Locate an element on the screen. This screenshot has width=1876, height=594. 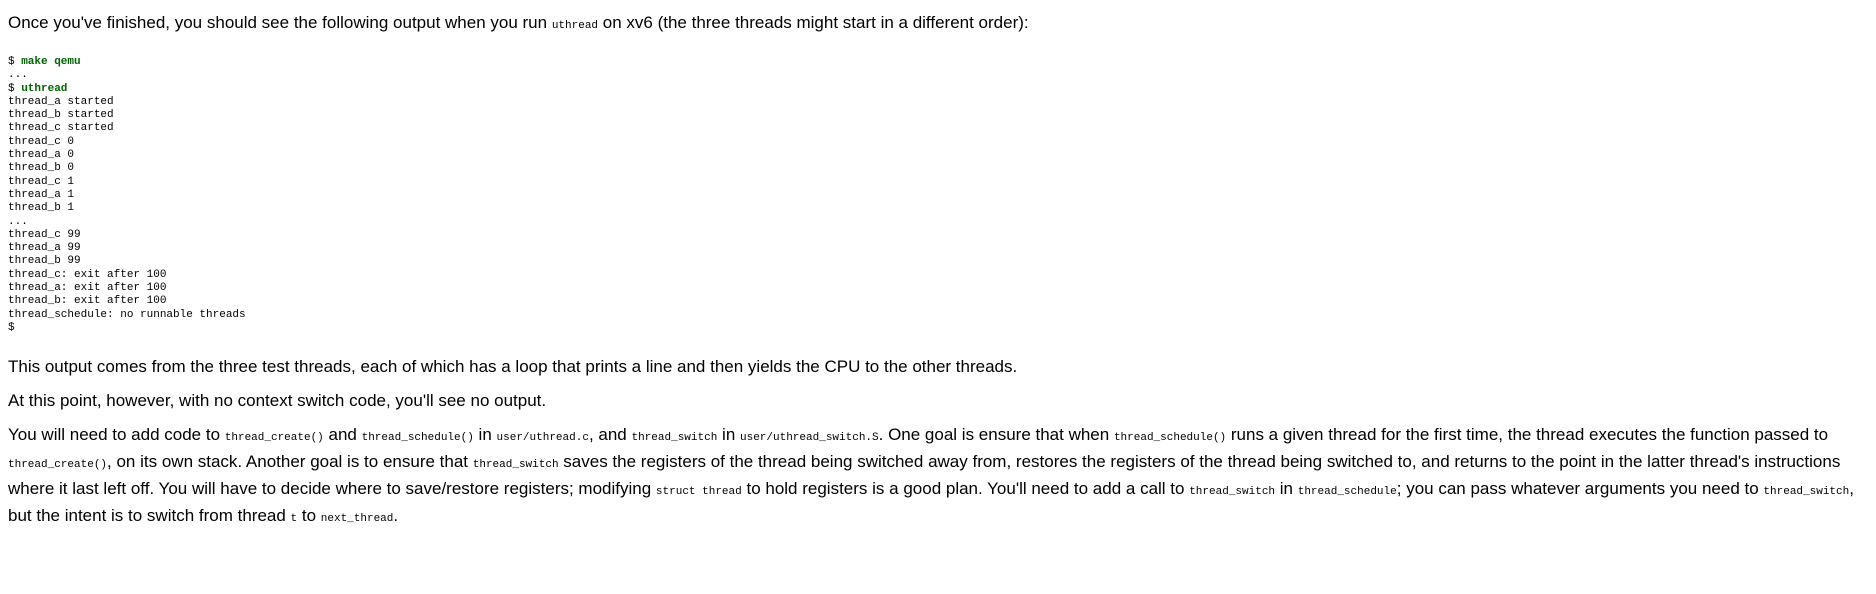
inline-code: user/uthread.c is located at coordinates (542, 438).